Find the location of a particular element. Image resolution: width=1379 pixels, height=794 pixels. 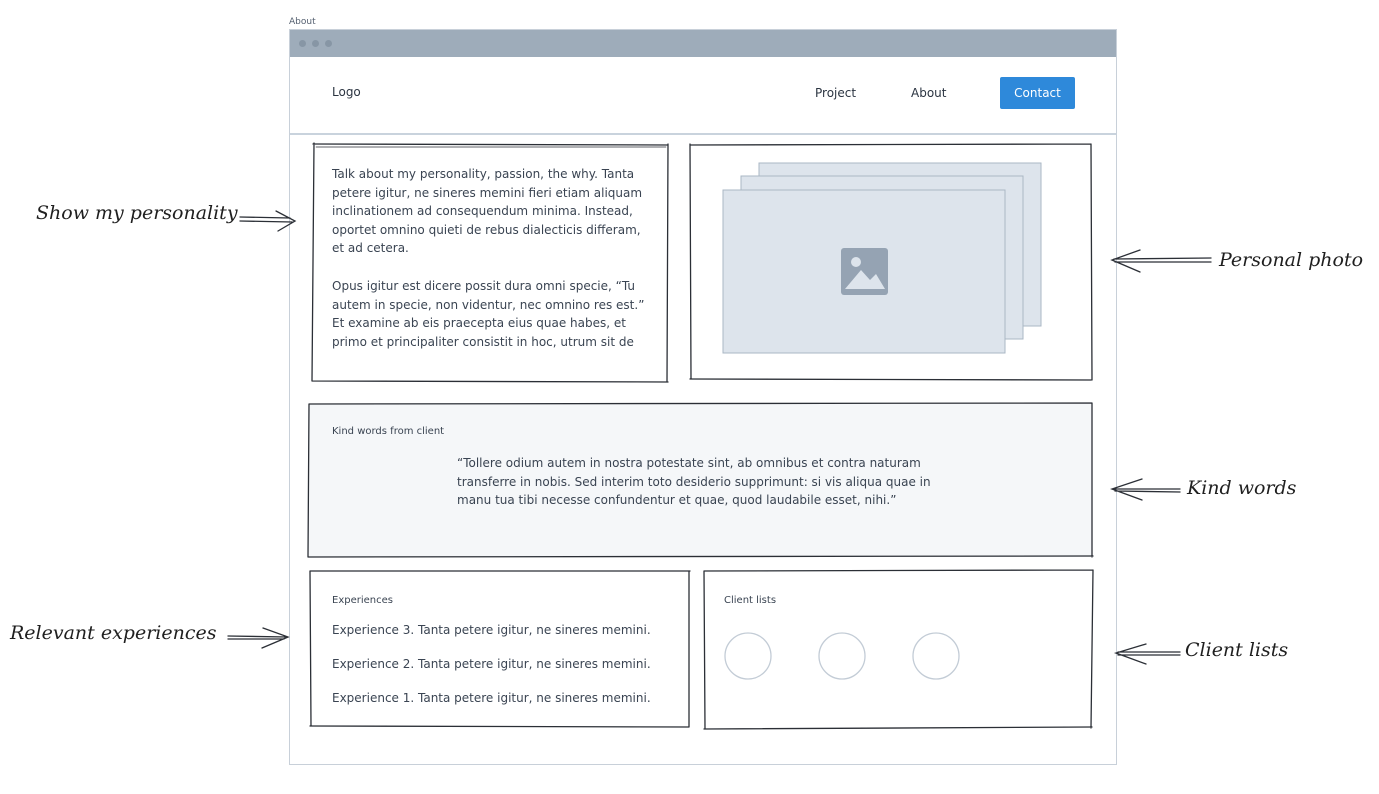

annotation-personal-photo: Personal photo is located at coordinates (1291, 260).